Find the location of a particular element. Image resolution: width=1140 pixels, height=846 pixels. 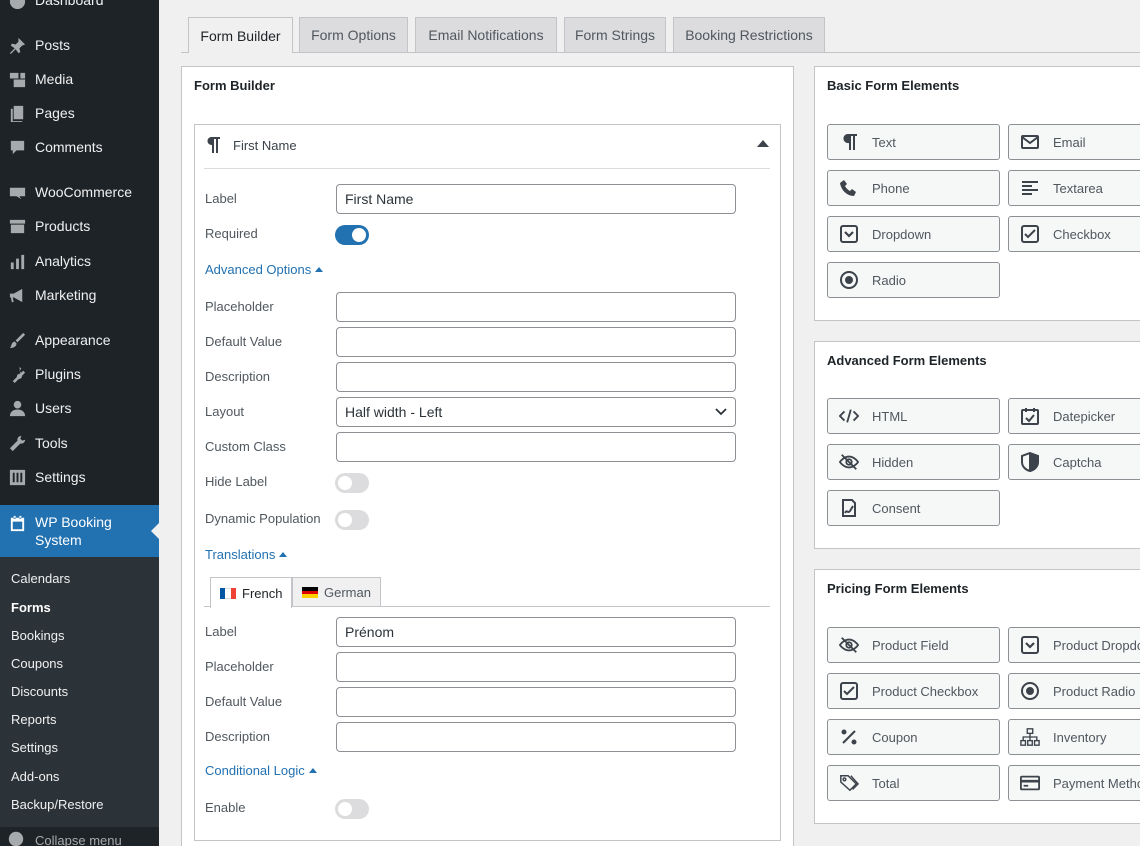

code-icon is located at coordinates (849, 416).